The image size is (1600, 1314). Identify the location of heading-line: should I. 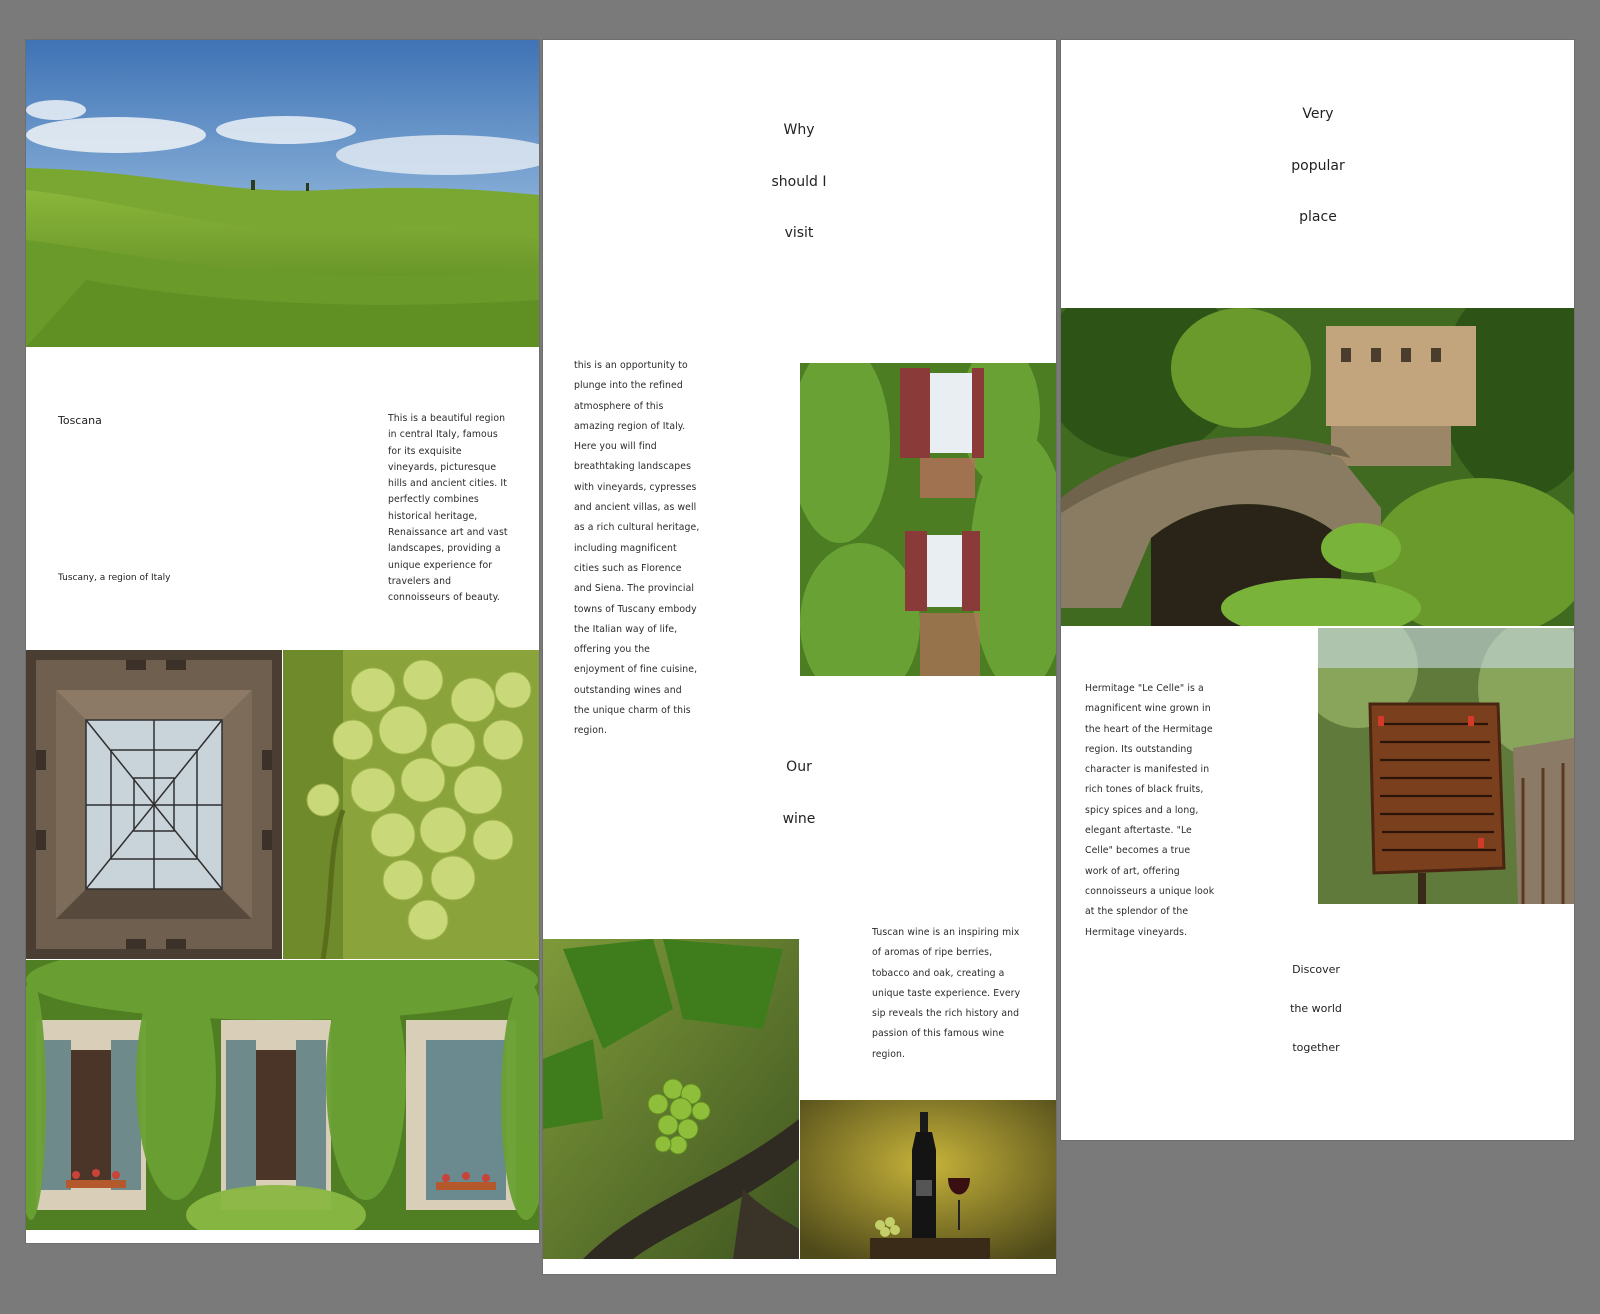
(799, 181).